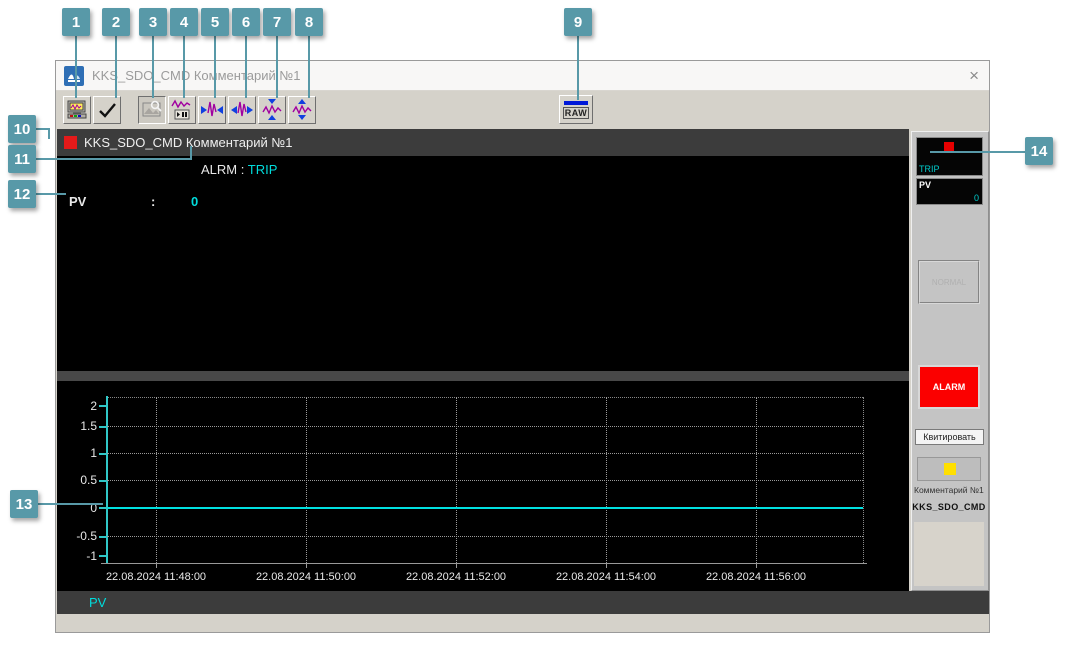 The width and height of the screenshot is (1065, 647). I want to click on trip-indicator-label: TRIP, so click(929, 169).